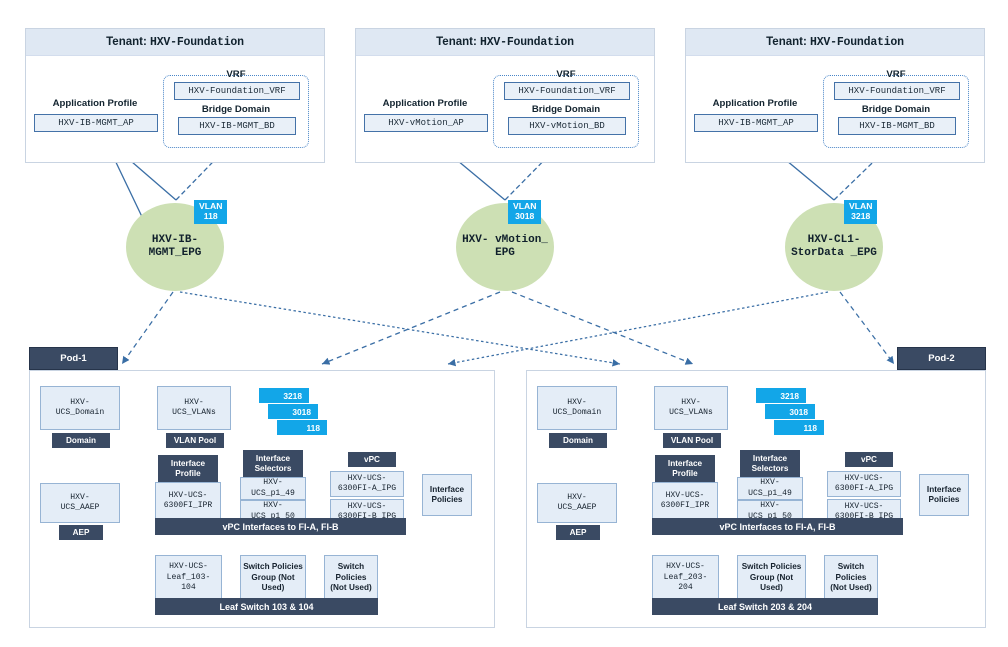  What do you see at coordinates (896, 109) in the screenshot?
I see `bridge-domain-caption-3: Bridge Domain` at bounding box center [896, 109].